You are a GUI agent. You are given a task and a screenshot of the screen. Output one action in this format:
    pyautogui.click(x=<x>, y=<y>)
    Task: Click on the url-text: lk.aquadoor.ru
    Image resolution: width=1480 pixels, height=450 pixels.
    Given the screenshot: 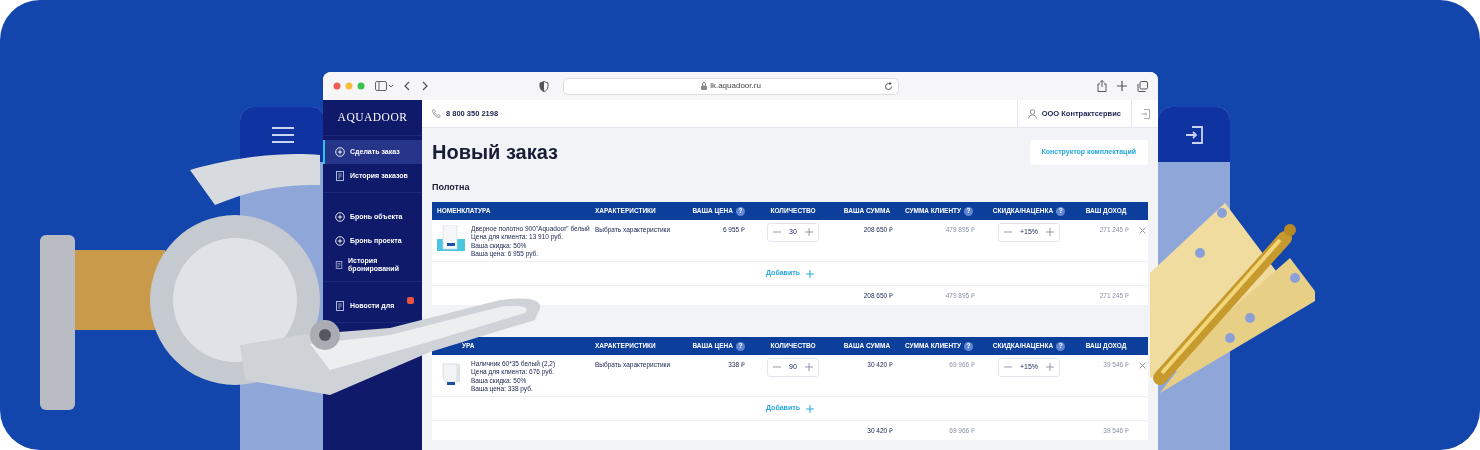 What is the action you would take?
    pyautogui.click(x=735, y=86)
    